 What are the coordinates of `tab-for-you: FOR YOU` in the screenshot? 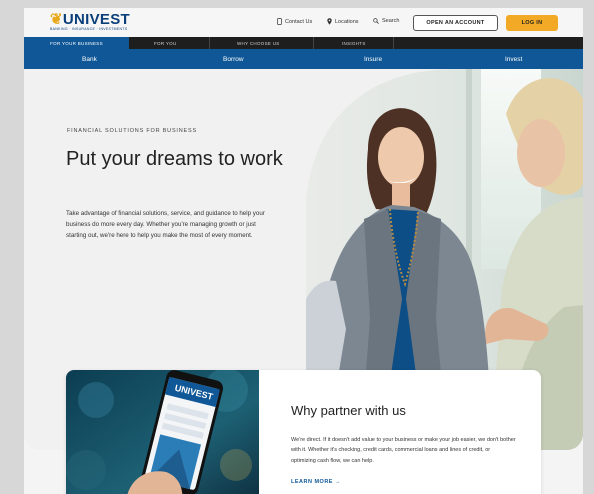 It's located at (165, 43).